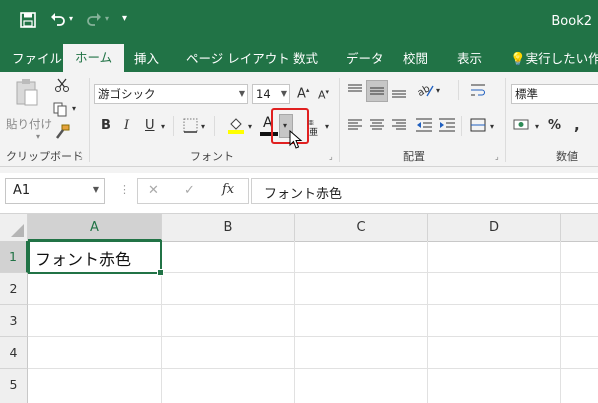 The height and width of the screenshot is (403, 598). Describe the element at coordinates (228, 189) in the screenshot. I see `insert-function-icon: fx` at that location.